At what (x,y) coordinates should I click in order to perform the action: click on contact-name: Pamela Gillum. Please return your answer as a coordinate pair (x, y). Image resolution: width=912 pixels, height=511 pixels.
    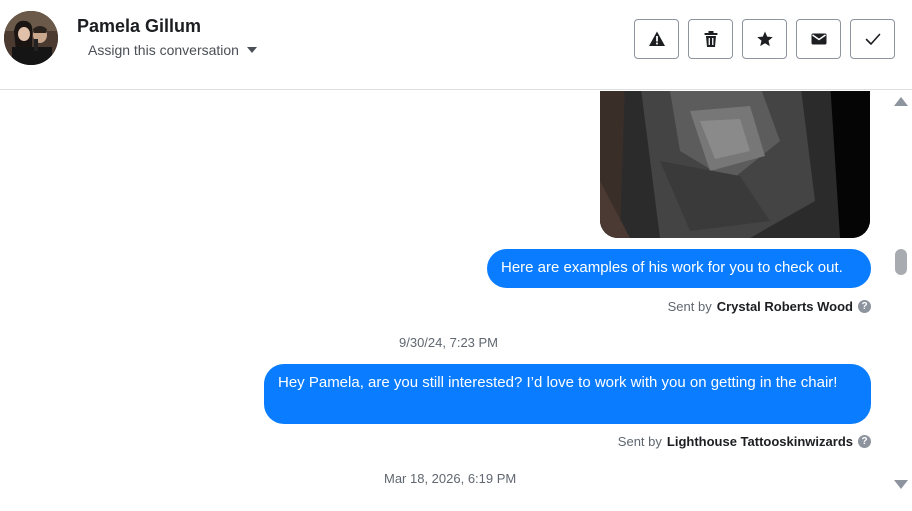
    Looking at the image, I should click on (139, 26).